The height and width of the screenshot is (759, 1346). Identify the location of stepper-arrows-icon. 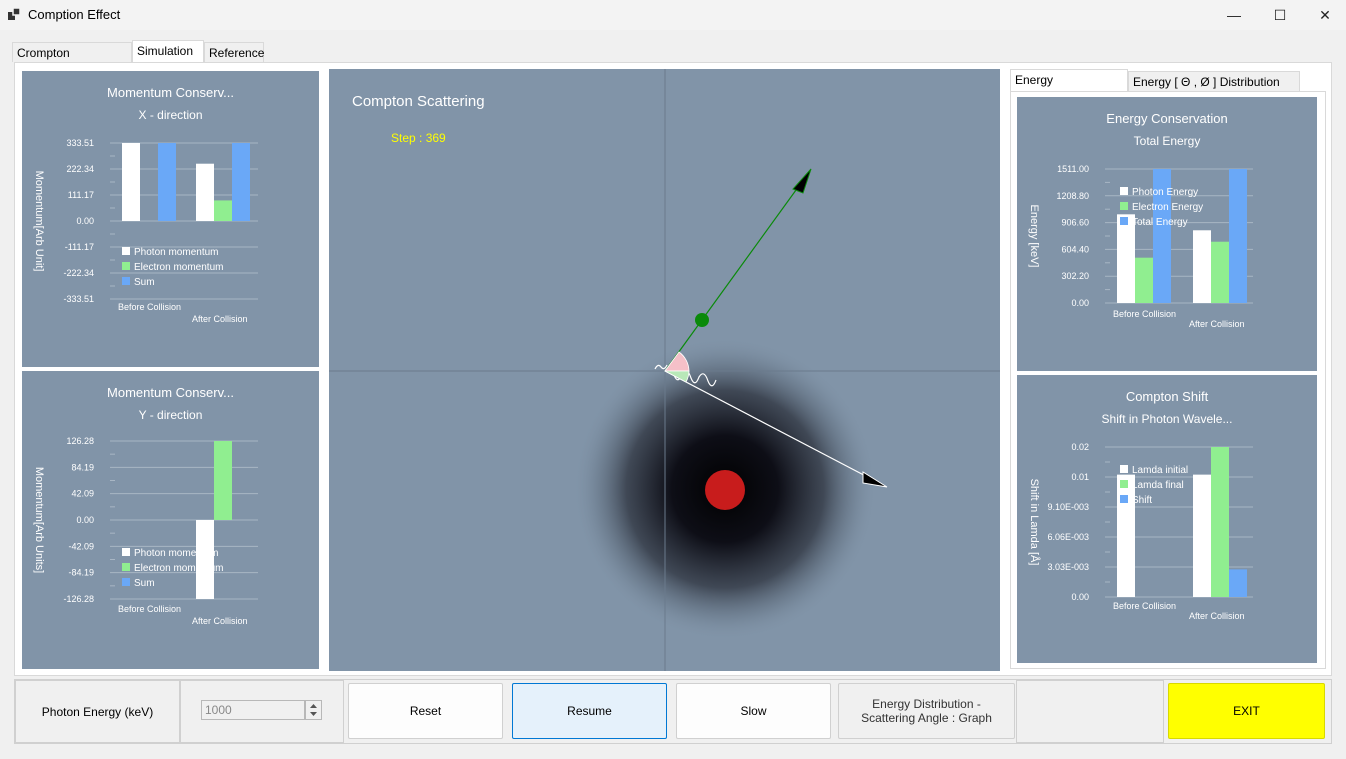
(313, 710).